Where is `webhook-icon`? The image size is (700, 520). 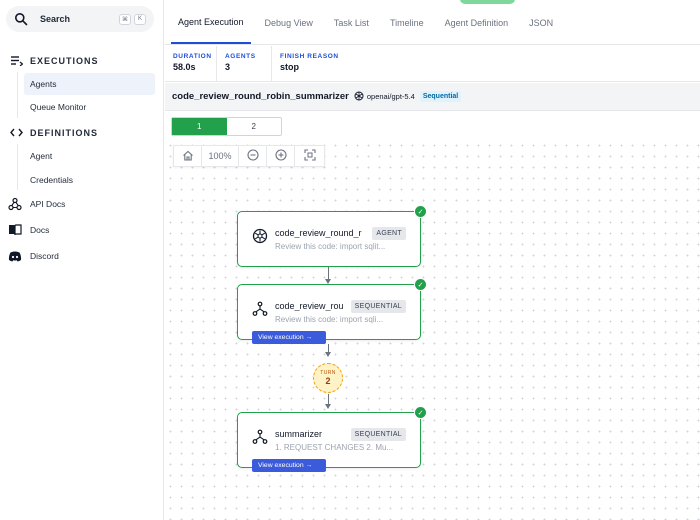
webhook-icon is located at coordinates (15, 204).